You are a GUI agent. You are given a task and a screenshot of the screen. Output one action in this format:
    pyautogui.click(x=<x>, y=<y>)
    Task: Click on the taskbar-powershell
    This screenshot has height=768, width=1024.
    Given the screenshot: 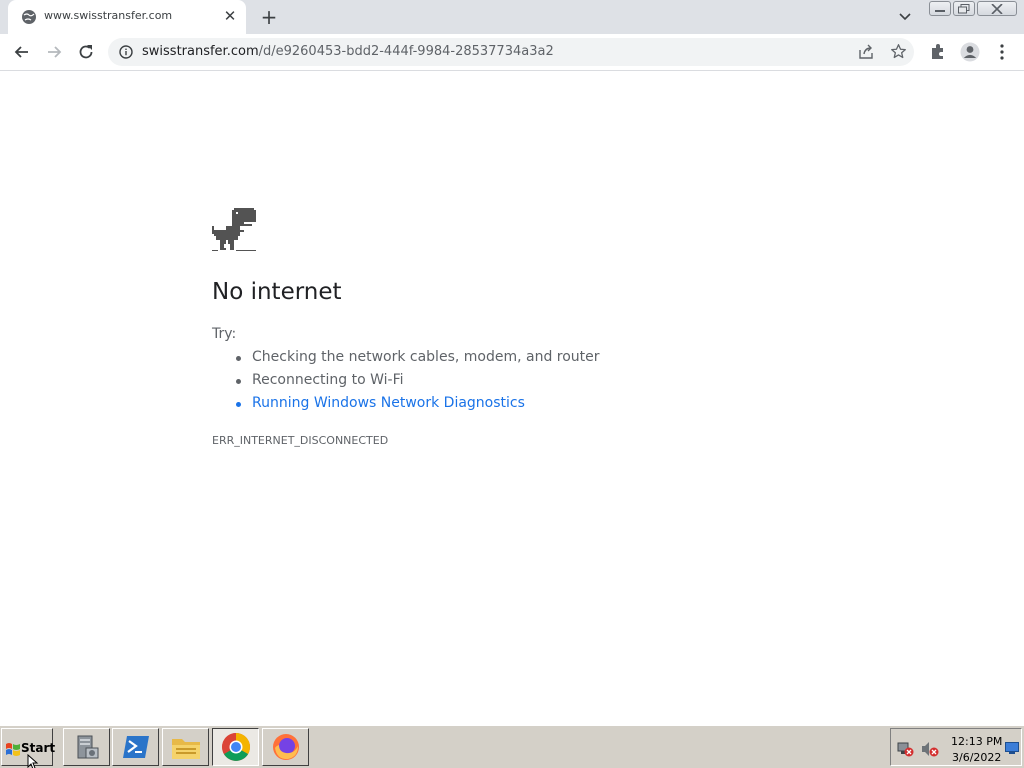 What is the action you would take?
    pyautogui.click(x=135, y=747)
    